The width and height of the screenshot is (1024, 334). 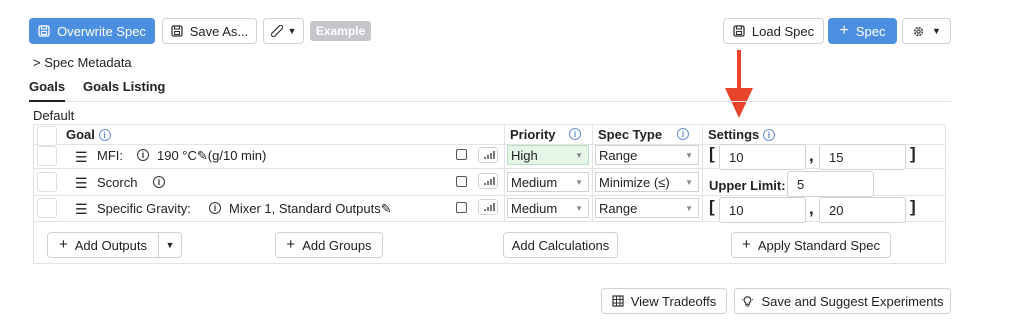 I want to click on upper-limit-label: Upper Limit:, so click(x=747, y=185).